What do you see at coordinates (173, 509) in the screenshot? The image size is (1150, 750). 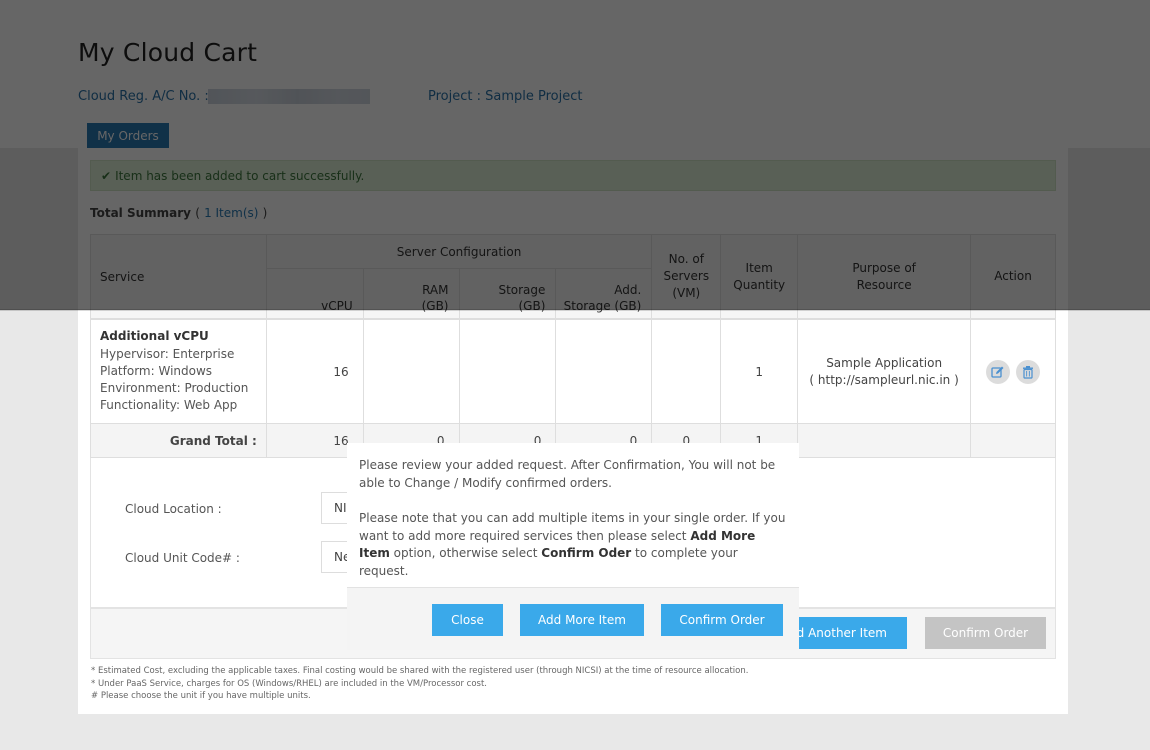 I see `cloud-location-label: Cloud Location :` at bounding box center [173, 509].